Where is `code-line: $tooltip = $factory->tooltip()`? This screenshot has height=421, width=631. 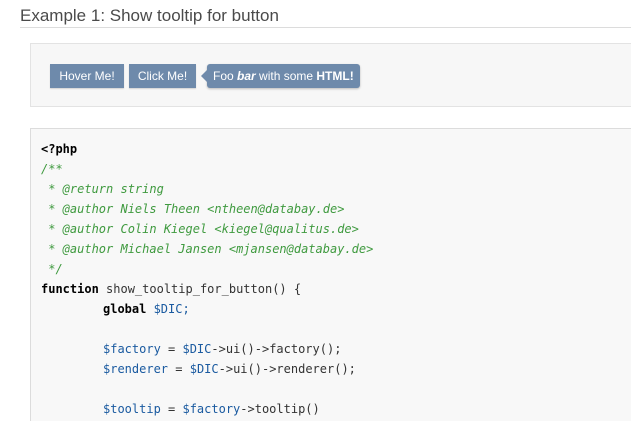
code-line: $tooltip = $factory->tooltip() is located at coordinates (211, 409).